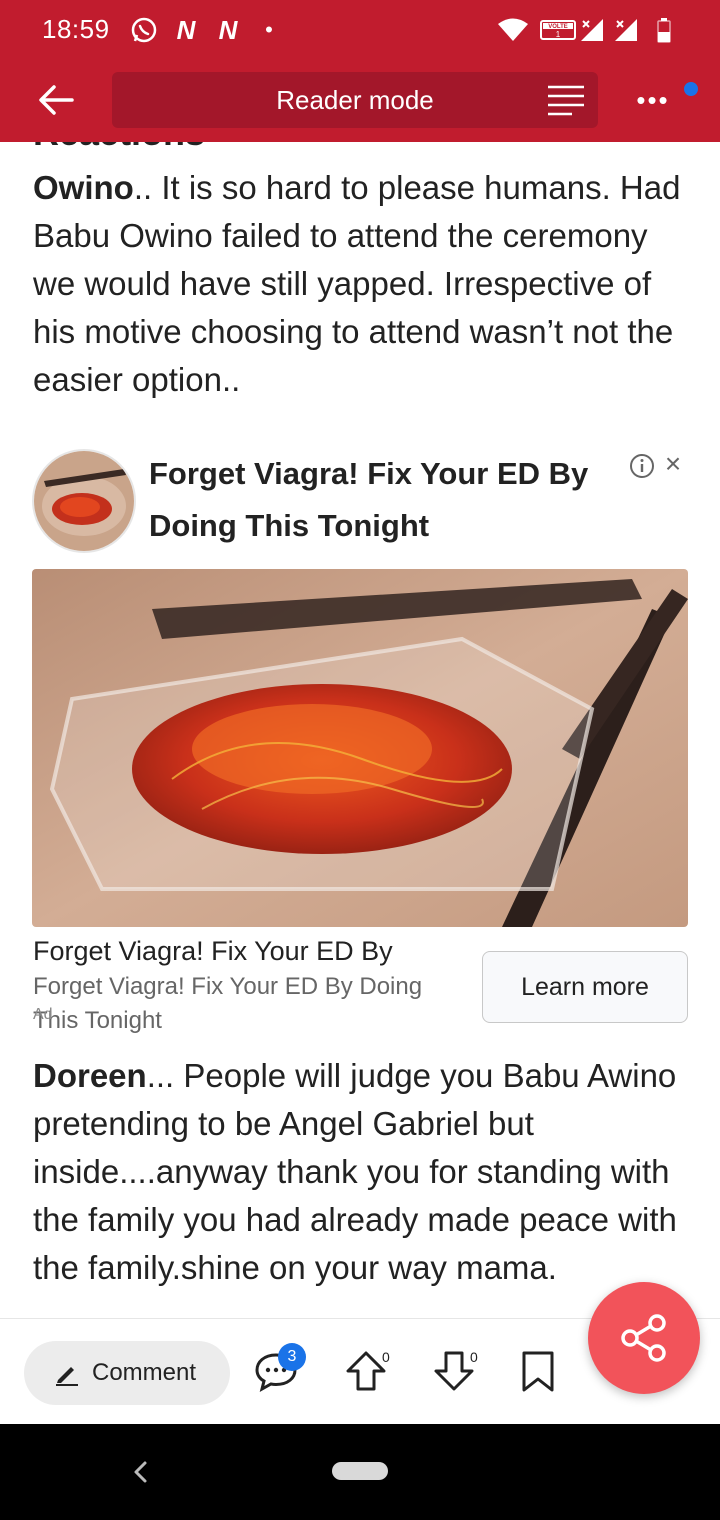 The height and width of the screenshot is (1520, 720). I want to click on notification-dot, so click(691, 89).